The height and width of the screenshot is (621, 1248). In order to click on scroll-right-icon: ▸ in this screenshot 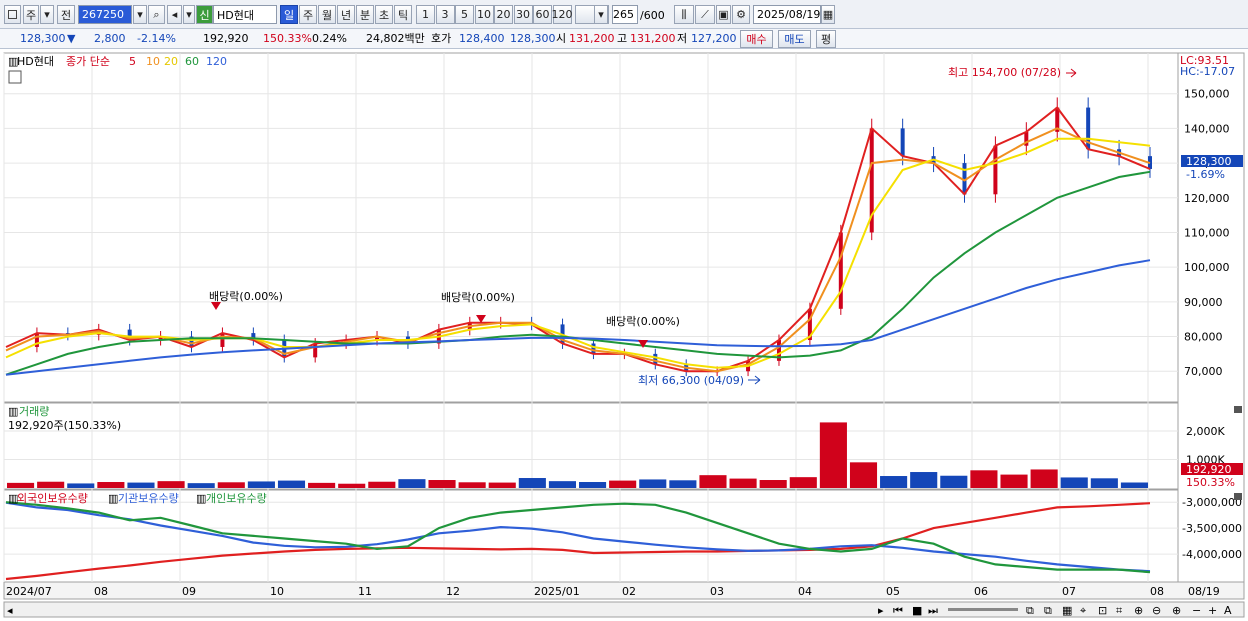, I will do `click(881, 610)`.